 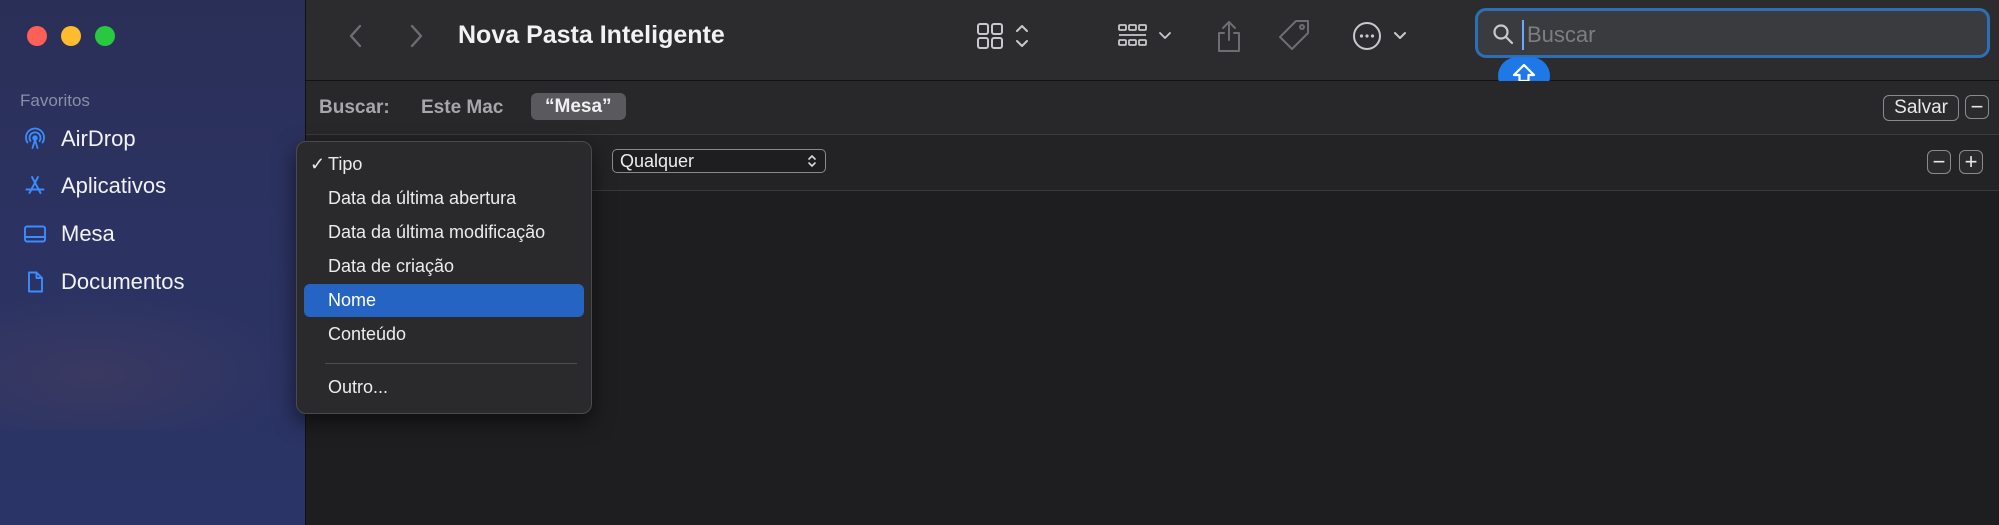 What do you see at coordinates (55, 100) in the screenshot?
I see `sidebar-section-favorites: Favoritos` at bounding box center [55, 100].